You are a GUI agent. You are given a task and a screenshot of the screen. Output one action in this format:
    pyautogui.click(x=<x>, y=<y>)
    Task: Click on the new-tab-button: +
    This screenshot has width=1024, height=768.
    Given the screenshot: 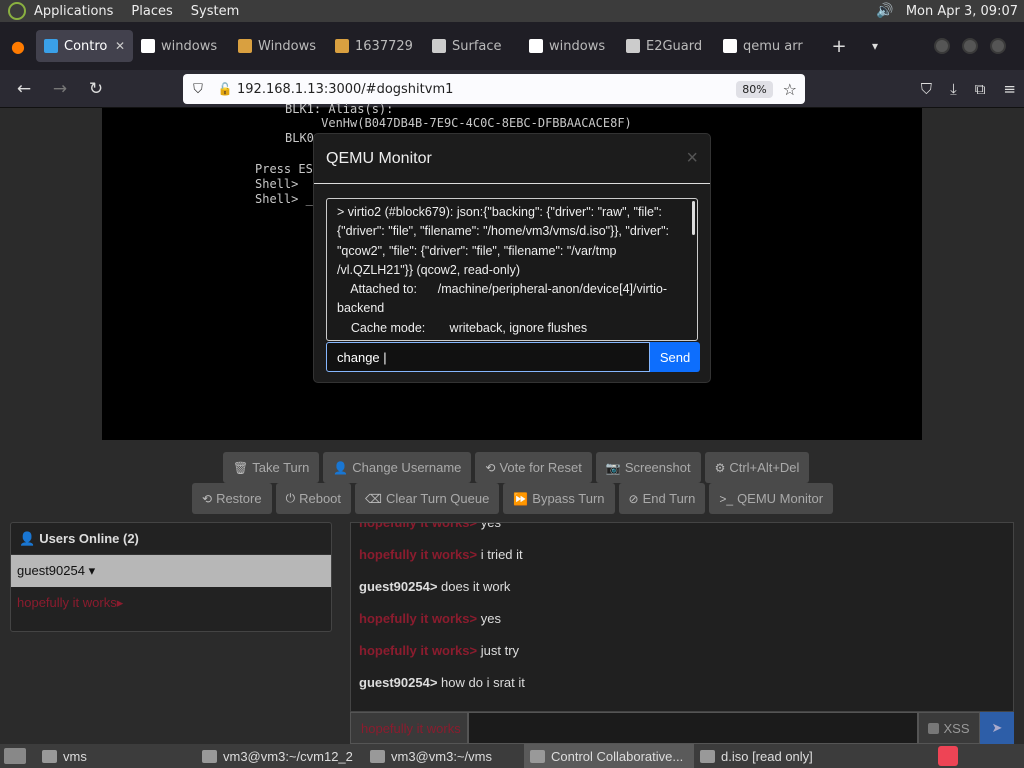 What is the action you would take?
    pyautogui.click(x=839, y=46)
    